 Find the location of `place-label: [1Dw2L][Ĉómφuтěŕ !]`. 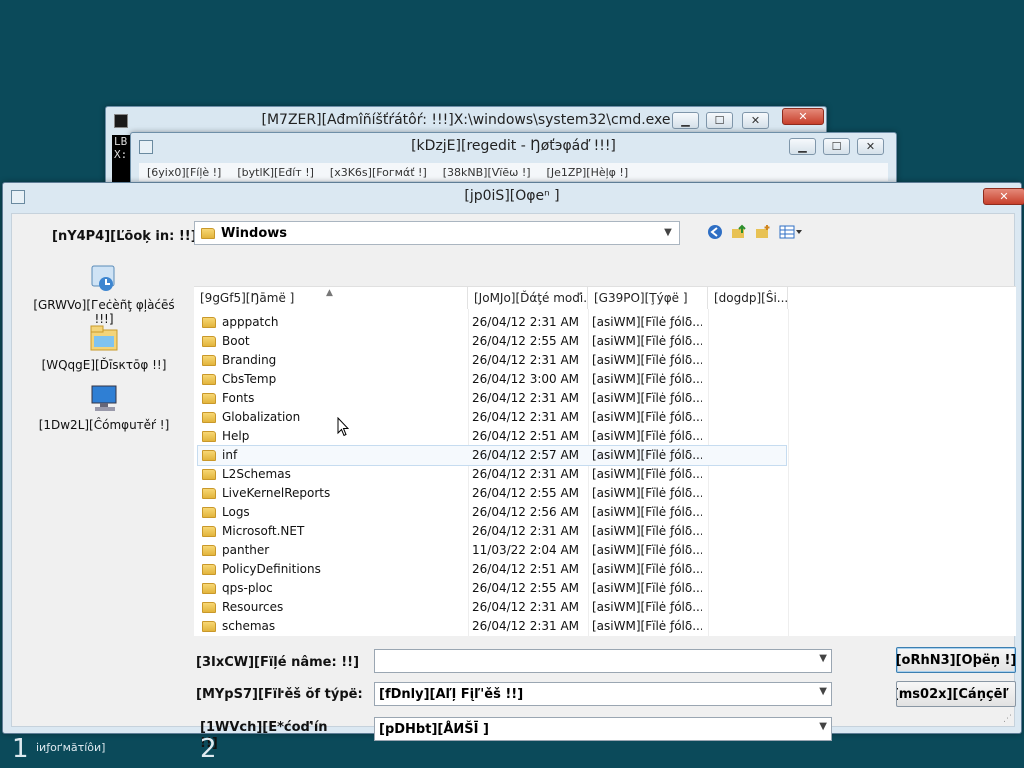

place-label: [1Dw2L][Ĉómφuтěŕ !] is located at coordinates (104, 425).